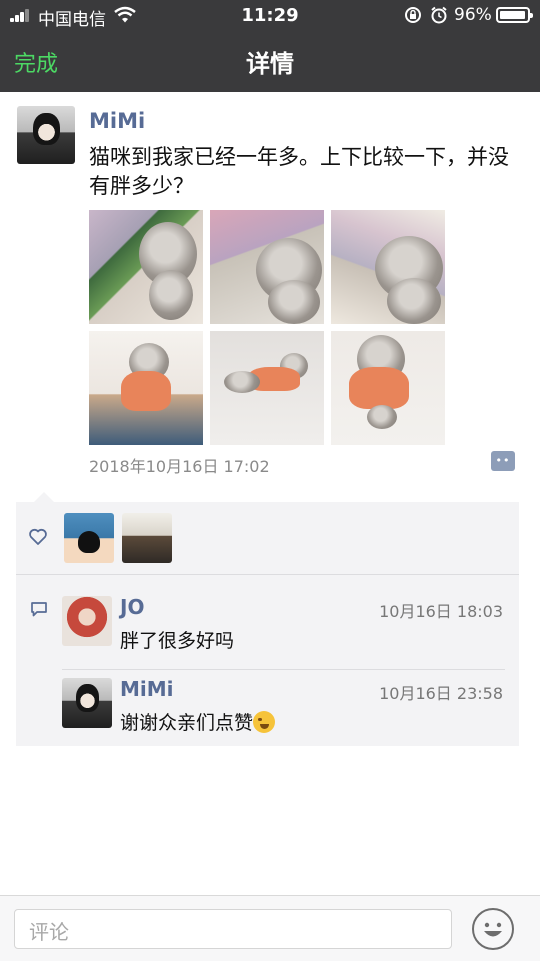  What do you see at coordinates (267, 574) in the screenshot?
I see `likes-divider` at bounding box center [267, 574].